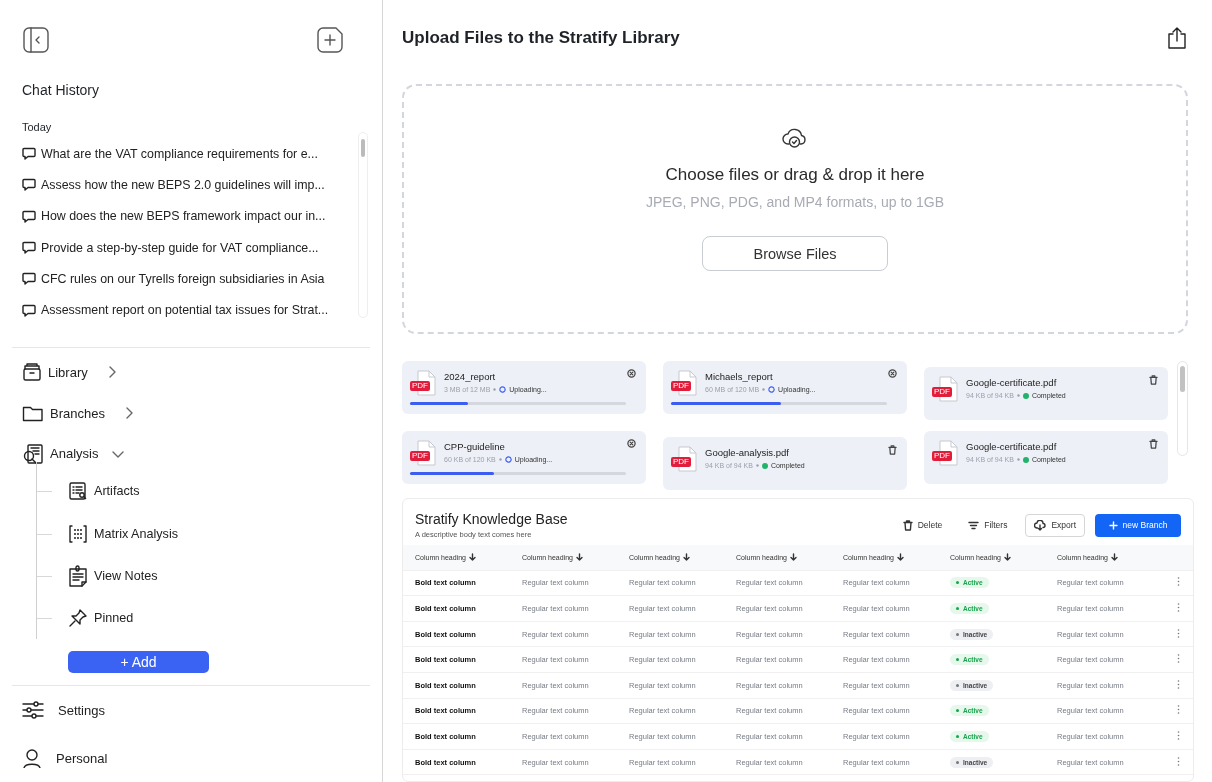  Describe the element at coordinates (198, 710) in the screenshot. I see `nav-item: Settings` at that location.